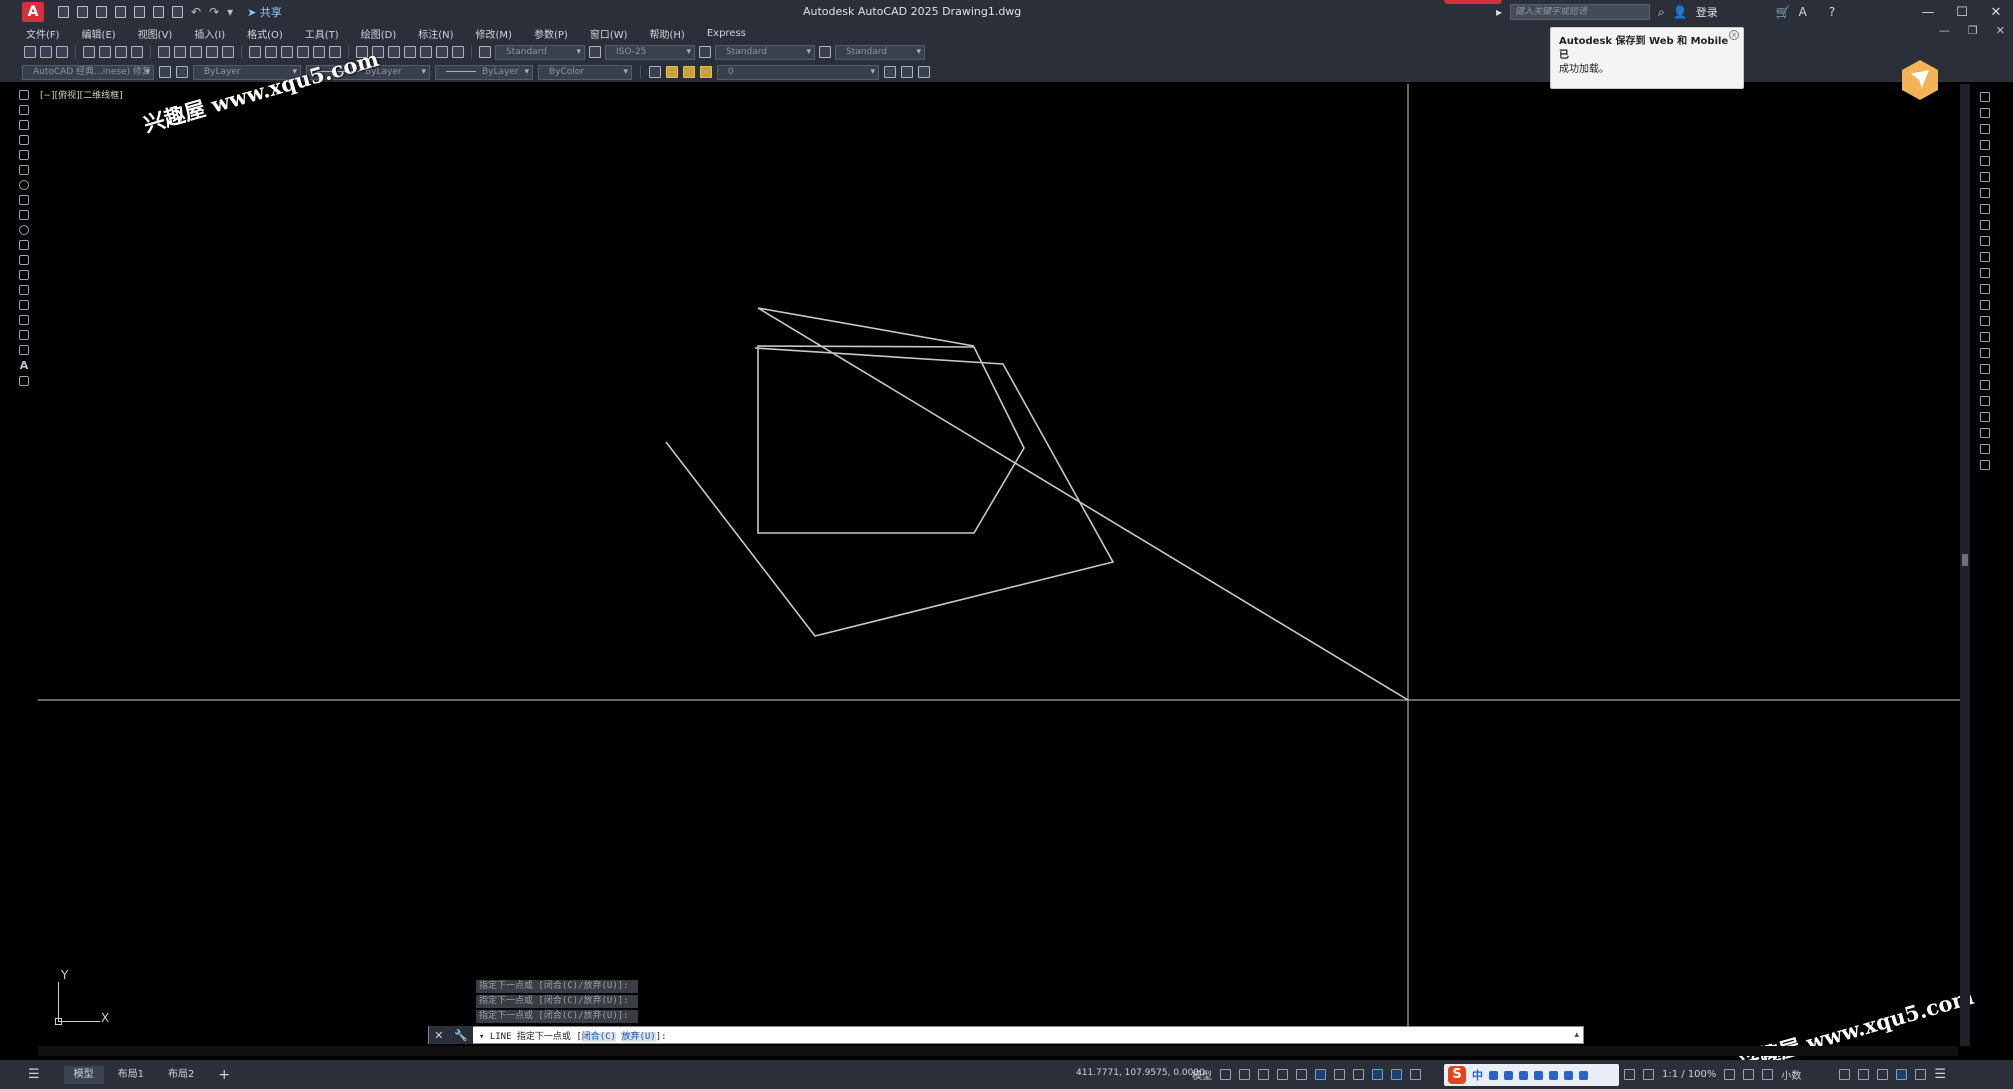 The height and width of the screenshot is (1089, 2013). Describe the element at coordinates (1768, 1074) in the screenshot. I see `lock-ui-icon` at that location.